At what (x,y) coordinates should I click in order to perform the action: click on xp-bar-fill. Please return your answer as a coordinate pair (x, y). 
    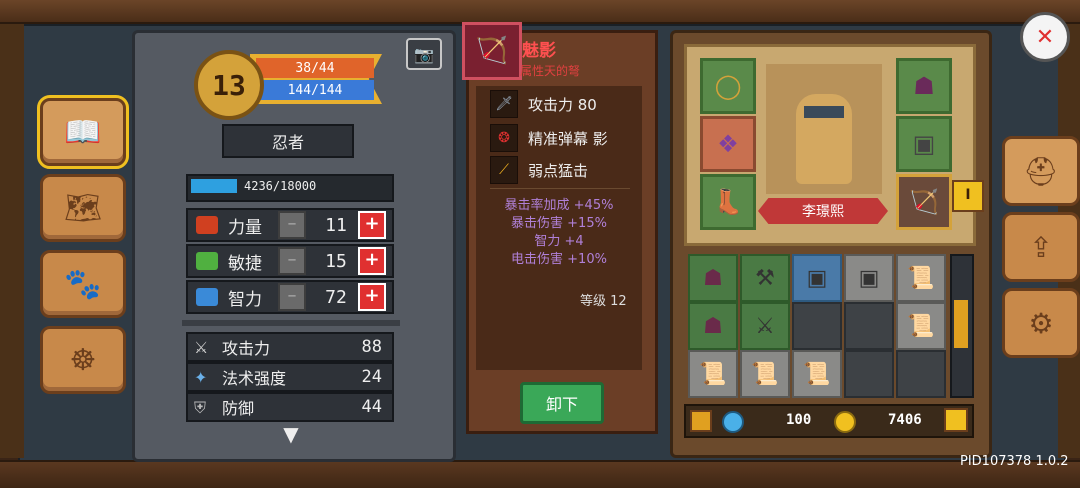
    Looking at the image, I should click on (214, 186).